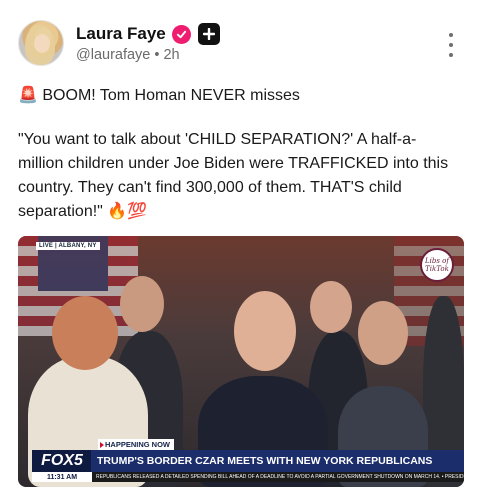 This screenshot has height=500, width=482. What do you see at coordinates (383, 333) in the screenshot?
I see `head-right` at bounding box center [383, 333].